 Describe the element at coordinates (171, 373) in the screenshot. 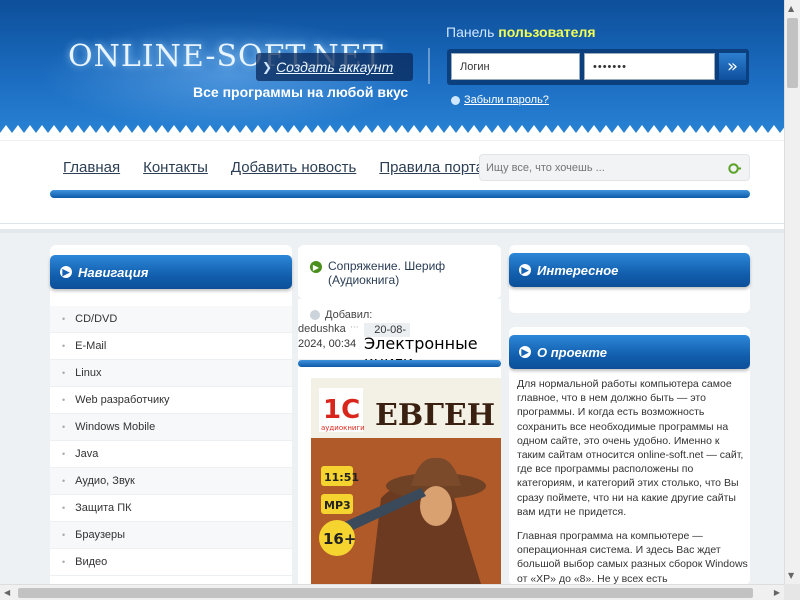

I see `sidebar-item-linux: • Linux` at that location.